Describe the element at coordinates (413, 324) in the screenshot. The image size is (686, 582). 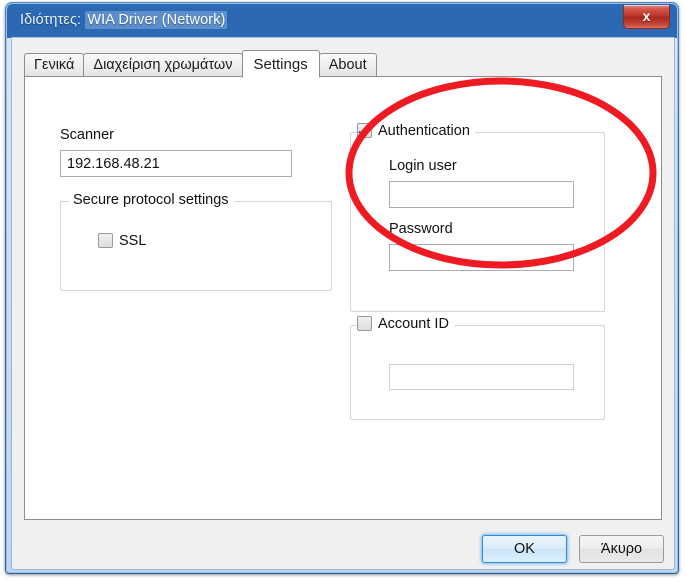
I see `account-id-caption: Account ID` at that location.